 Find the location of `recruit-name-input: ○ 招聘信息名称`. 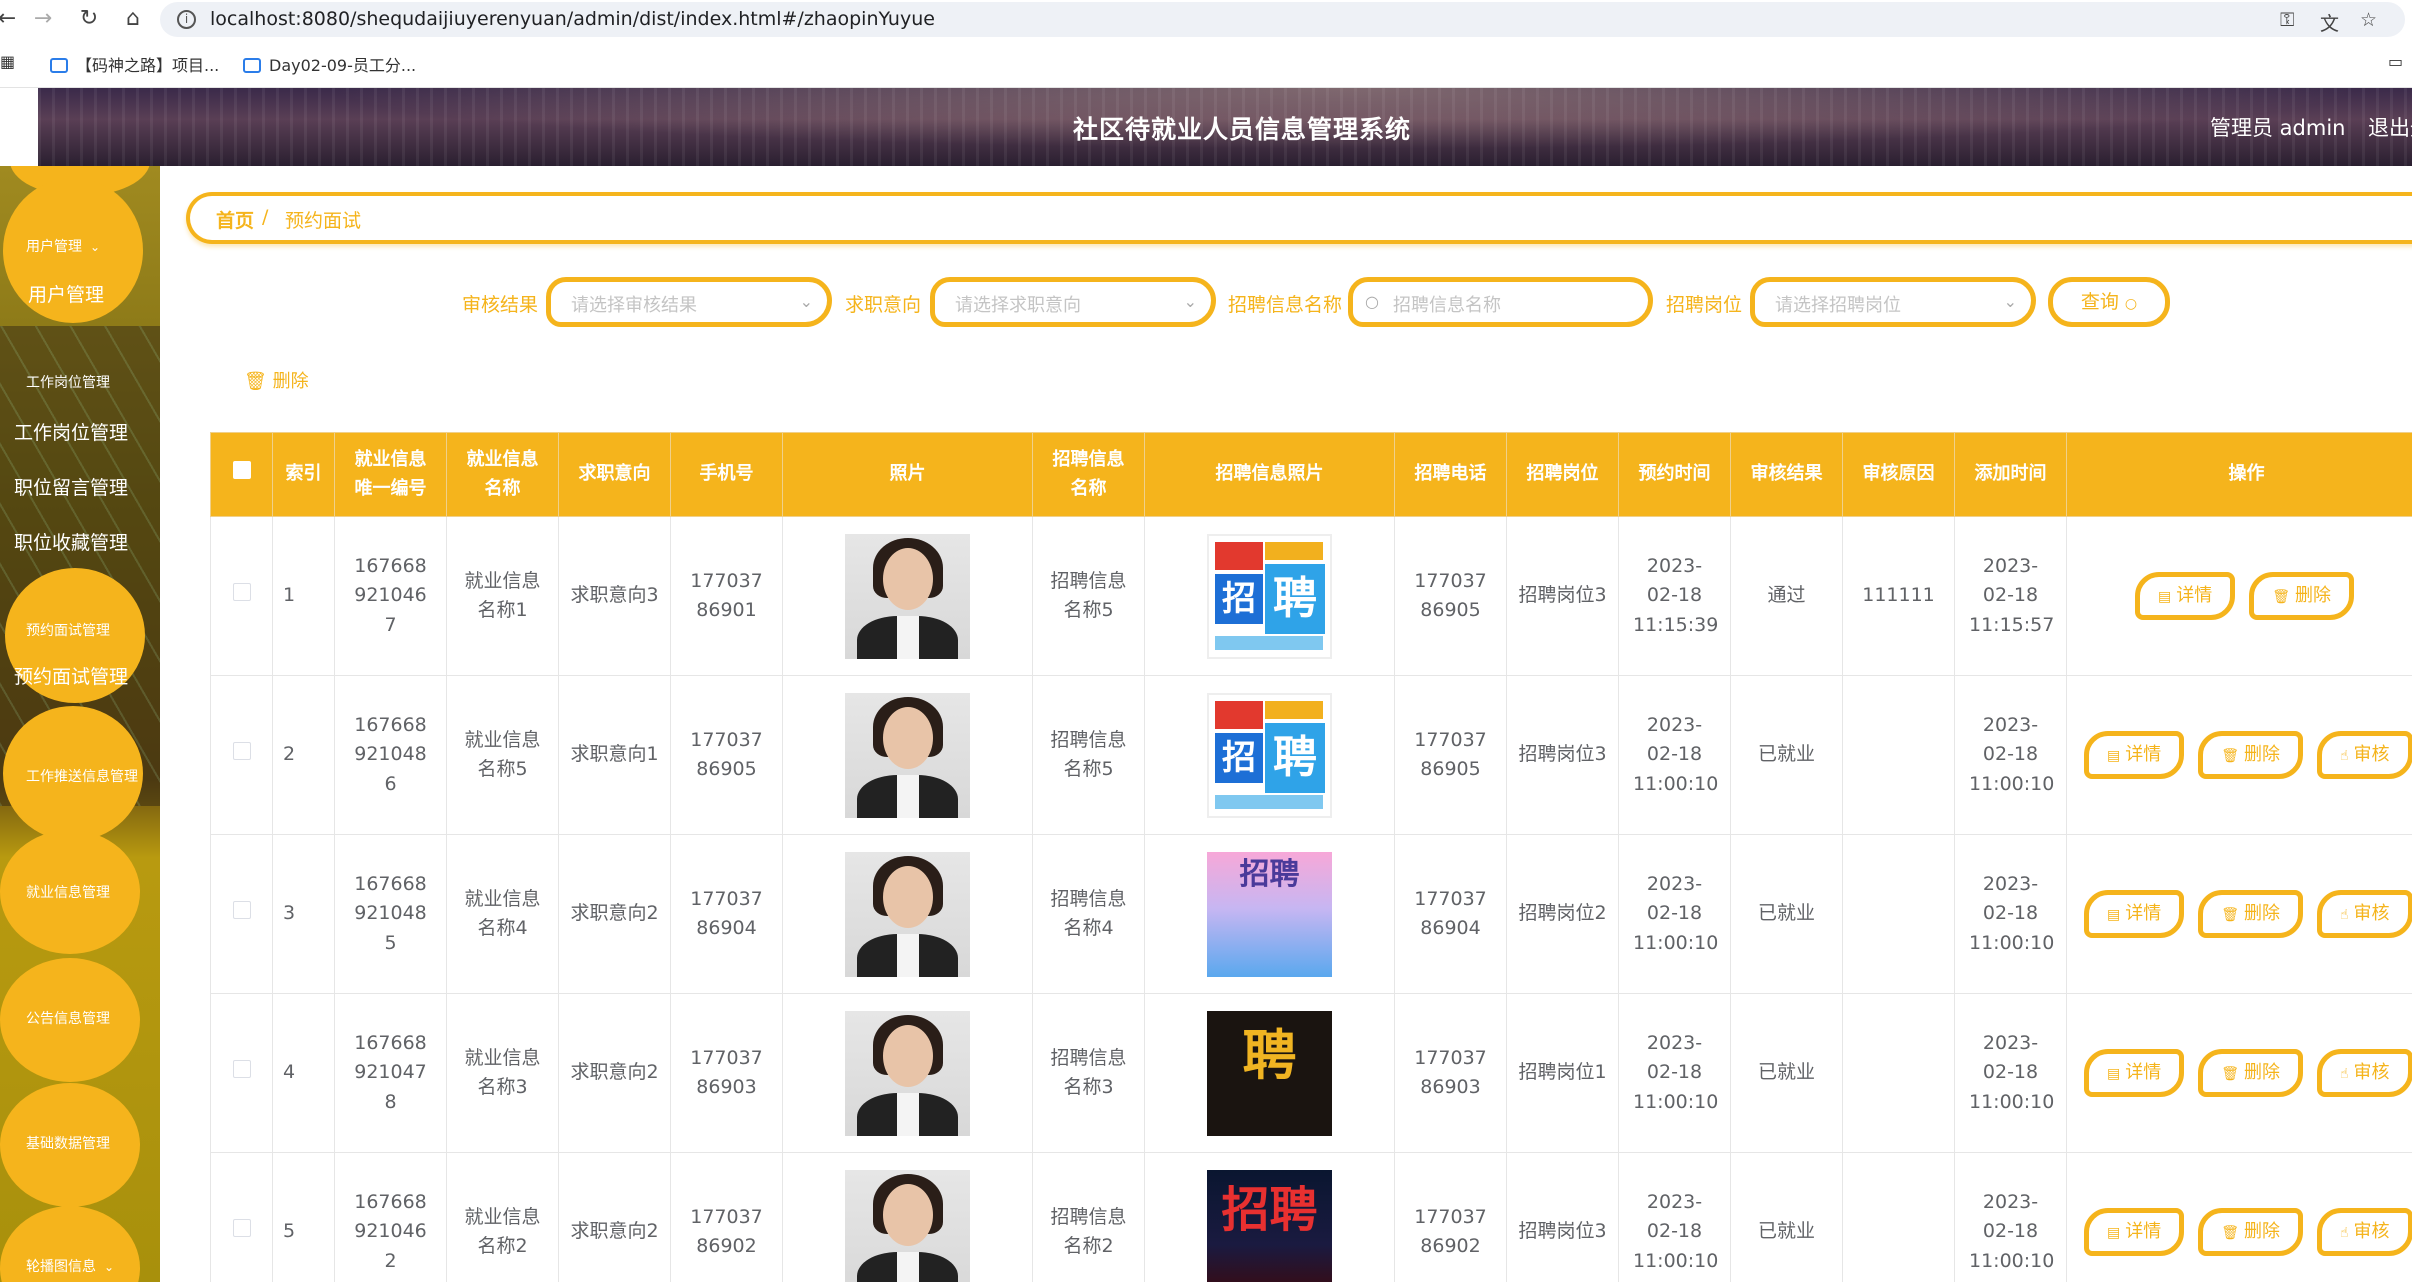

recruit-name-input: ○ 招聘信息名称 is located at coordinates (1500, 302).